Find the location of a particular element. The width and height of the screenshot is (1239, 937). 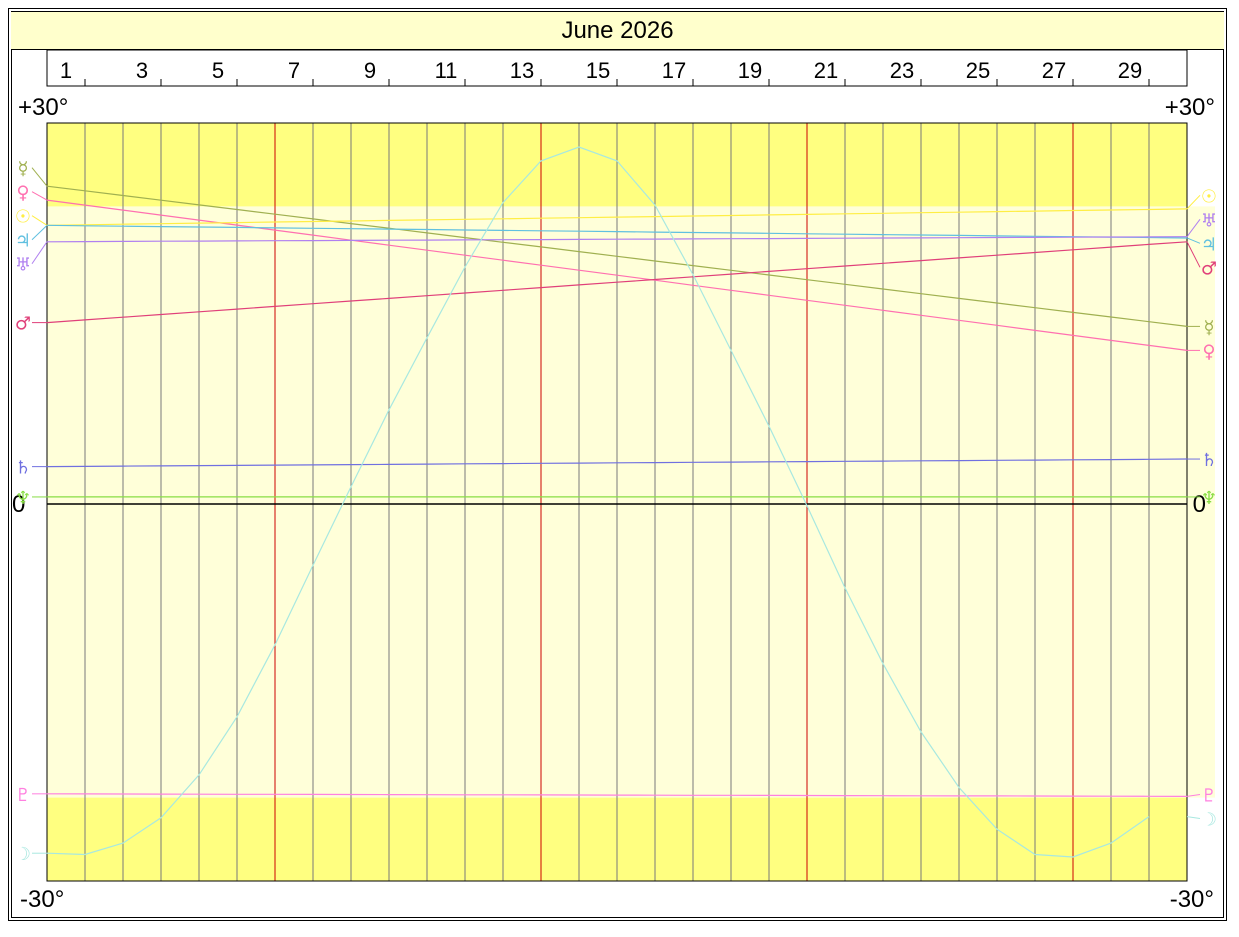

day-tick-label: 21 is located at coordinates (826, 70).